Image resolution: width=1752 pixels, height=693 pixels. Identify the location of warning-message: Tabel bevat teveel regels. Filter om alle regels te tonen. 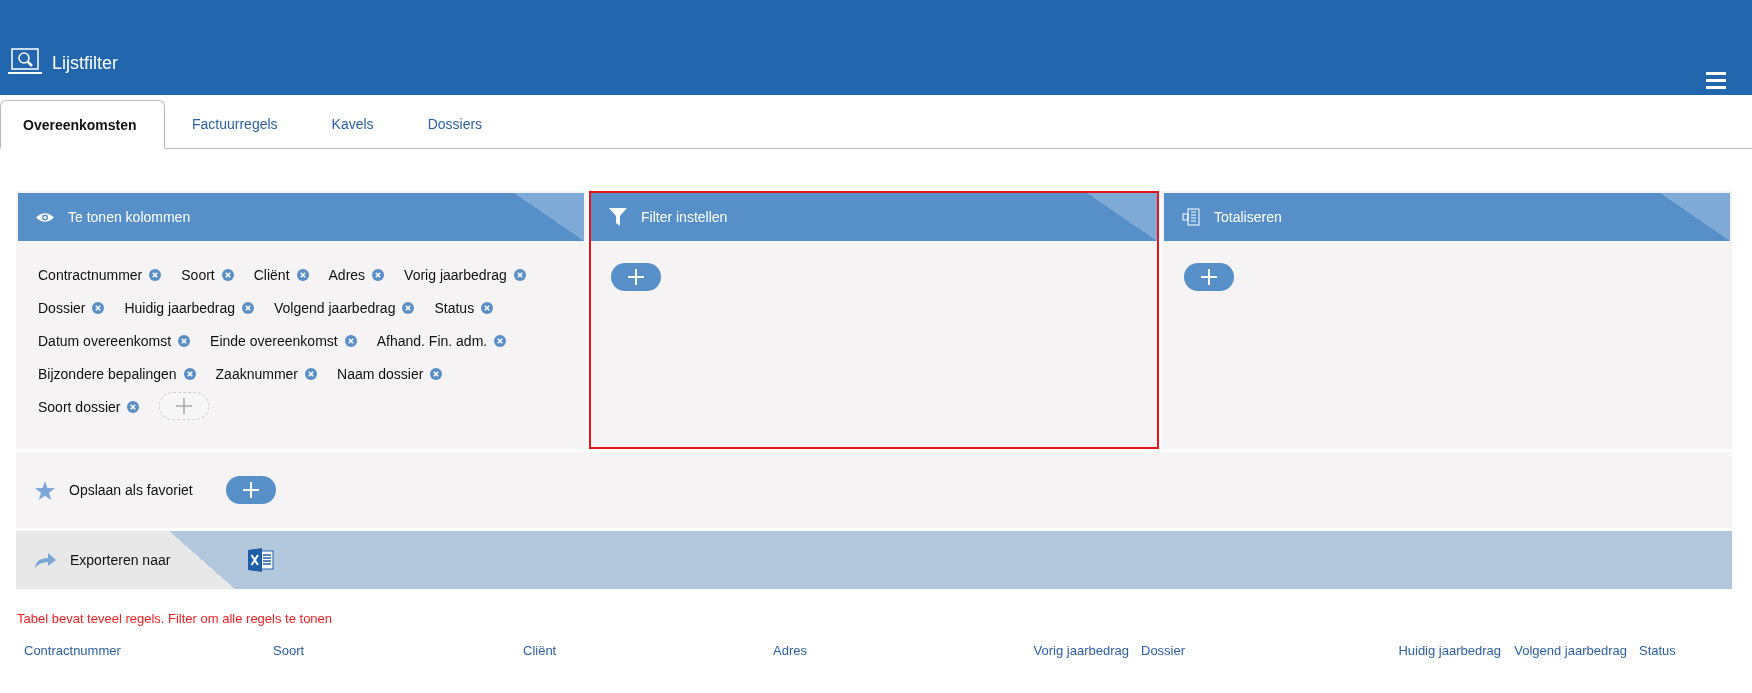
(175, 618).